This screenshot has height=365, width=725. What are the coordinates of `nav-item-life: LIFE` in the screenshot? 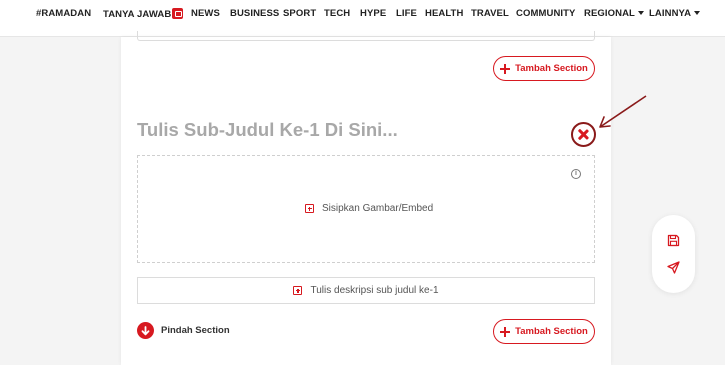 It's located at (406, 13).